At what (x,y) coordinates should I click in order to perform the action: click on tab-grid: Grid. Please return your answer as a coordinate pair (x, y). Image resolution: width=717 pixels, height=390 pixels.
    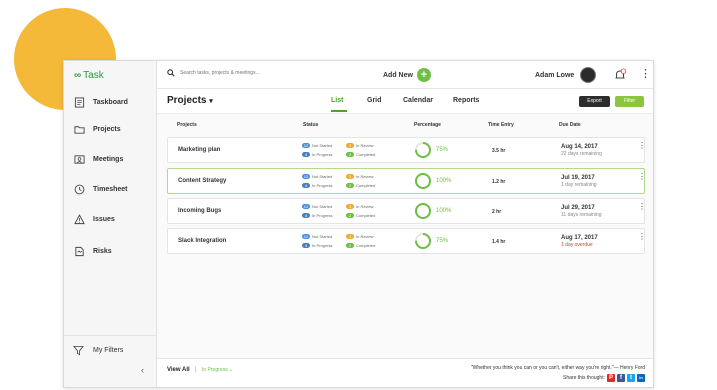
    Looking at the image, I should click on (374, 100).